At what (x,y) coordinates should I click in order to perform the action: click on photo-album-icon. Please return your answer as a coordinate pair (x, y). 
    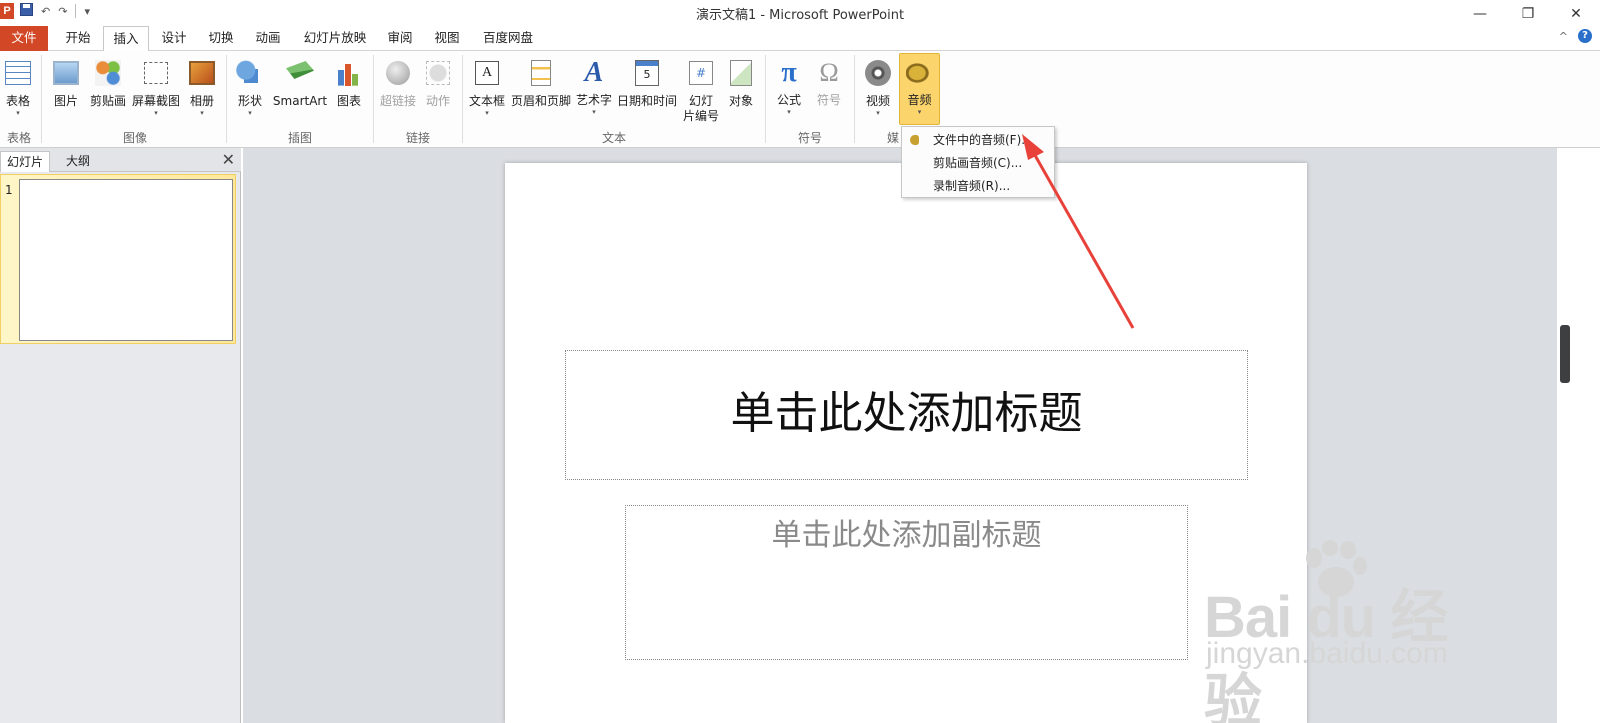
    Looking at the image, I should click on (202, 73).